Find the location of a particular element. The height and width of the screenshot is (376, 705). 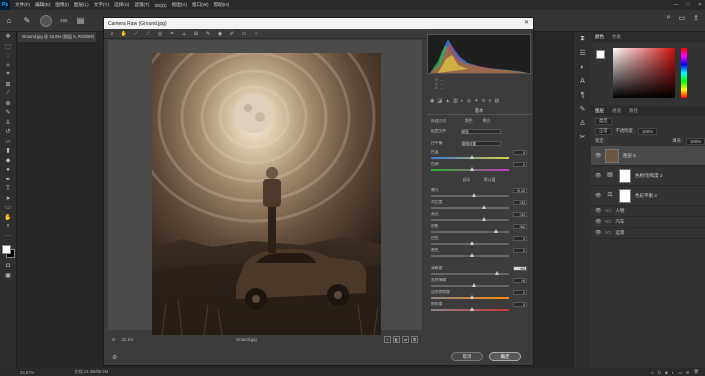

blend-mode-select: 正常 is located at coordinates (603, 131).